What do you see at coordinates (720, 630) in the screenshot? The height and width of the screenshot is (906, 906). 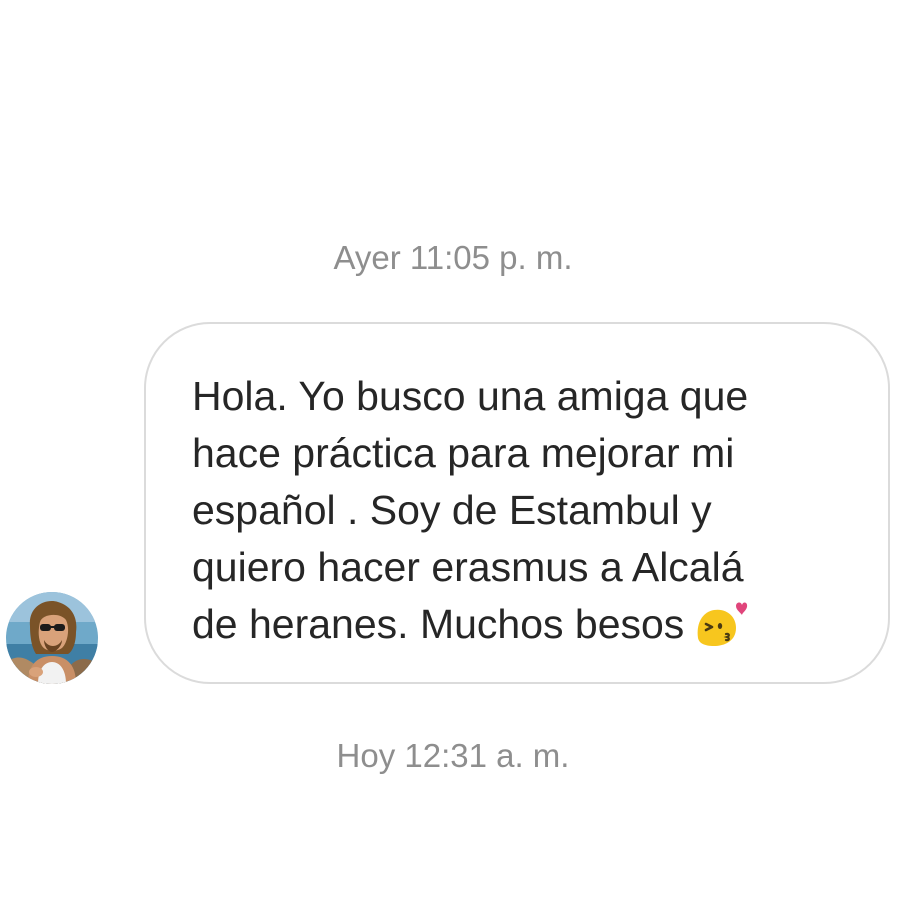 I see `face-blowing-a-kiss-icon` at bounding box center [720, 630].